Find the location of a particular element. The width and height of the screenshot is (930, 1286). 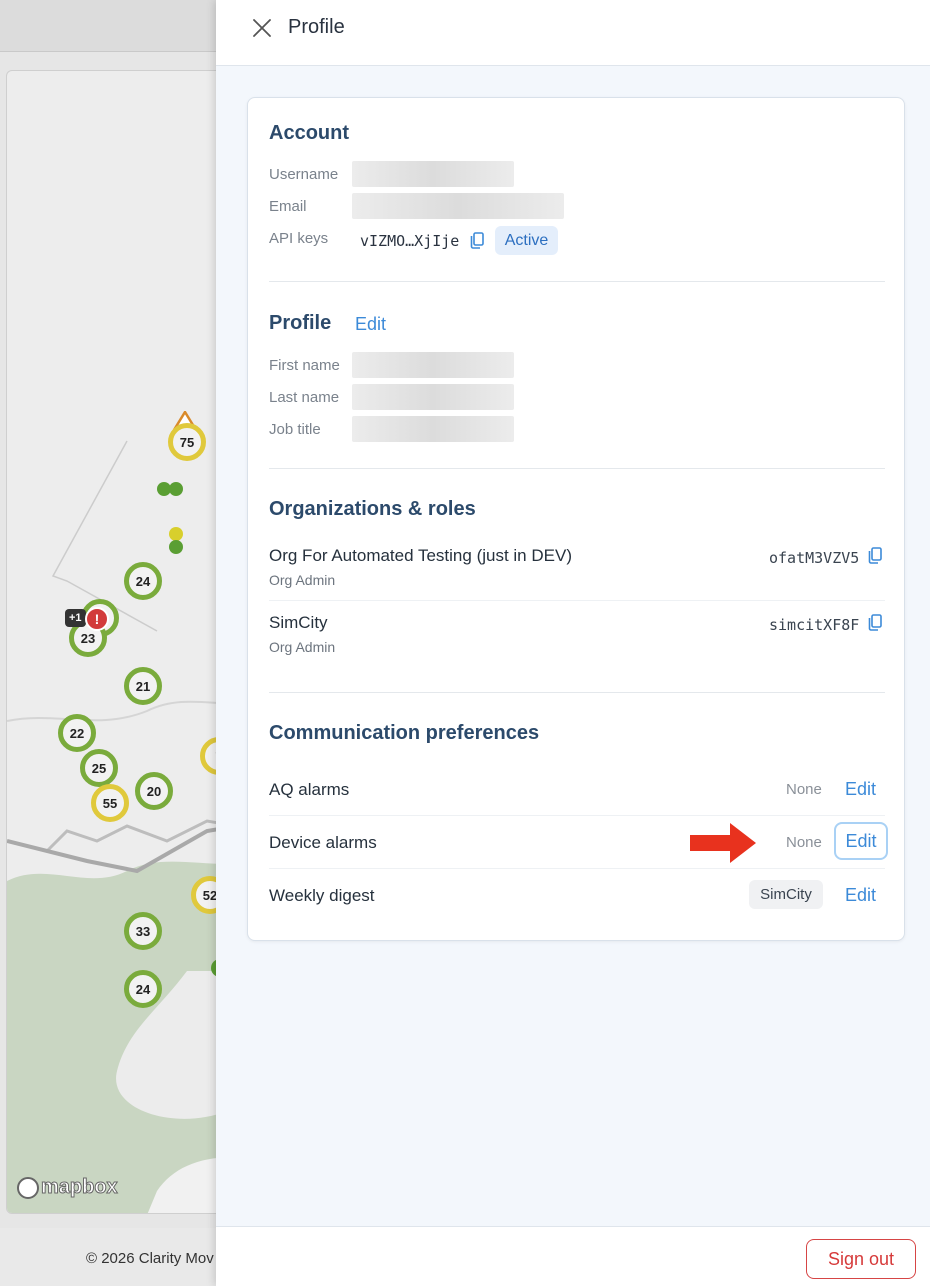

edit-profile-link: Edit is located at coordinates (370, 324).